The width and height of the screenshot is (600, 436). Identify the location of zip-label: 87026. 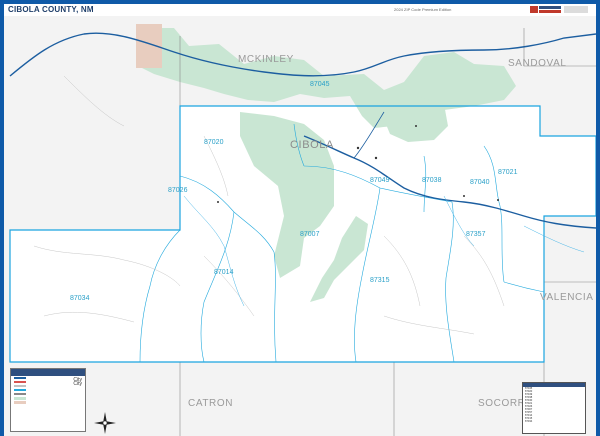
(178, 190).